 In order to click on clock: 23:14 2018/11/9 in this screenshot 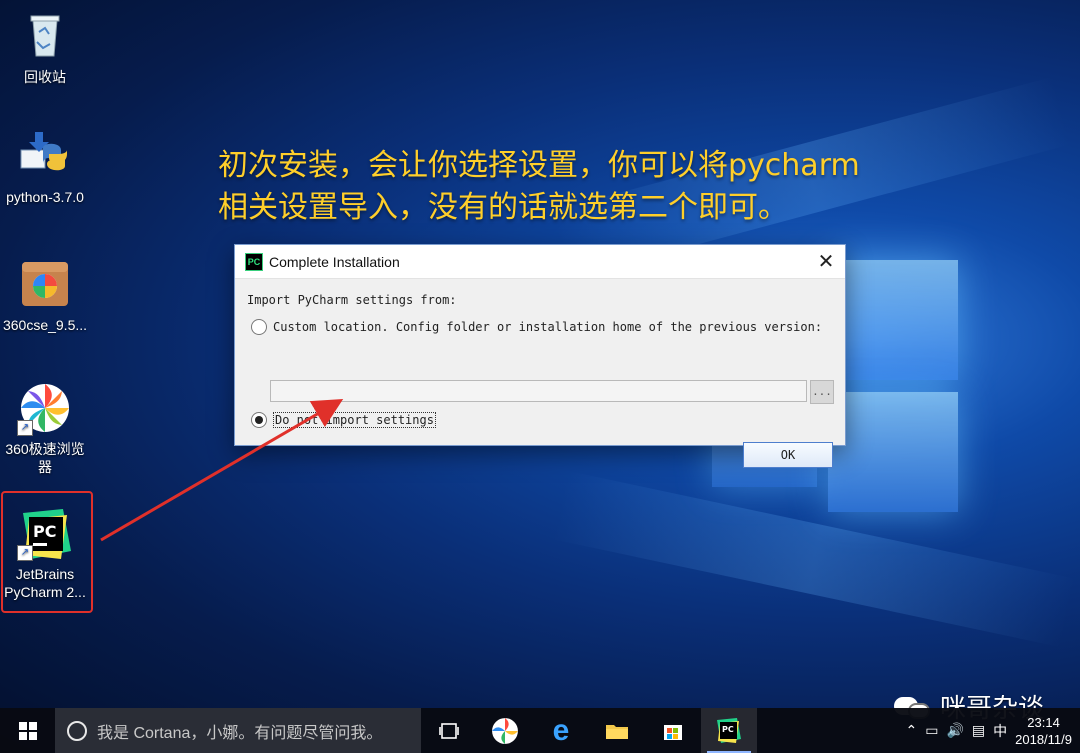, I will do `click(1043, 731)`.